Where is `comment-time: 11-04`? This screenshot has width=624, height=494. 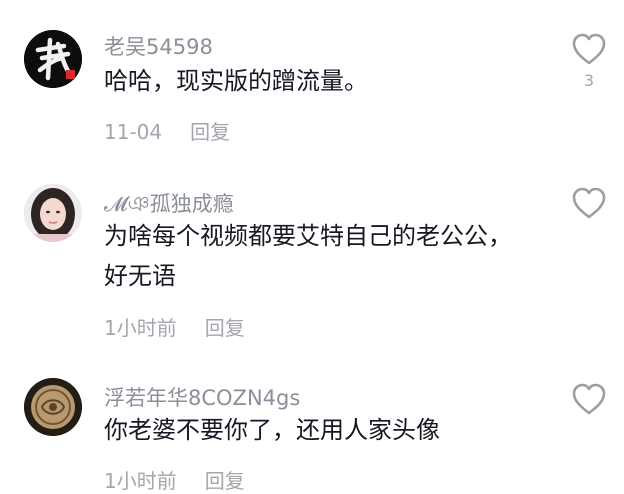
comment-time: 11-04 is located at coordinates (133, 132).